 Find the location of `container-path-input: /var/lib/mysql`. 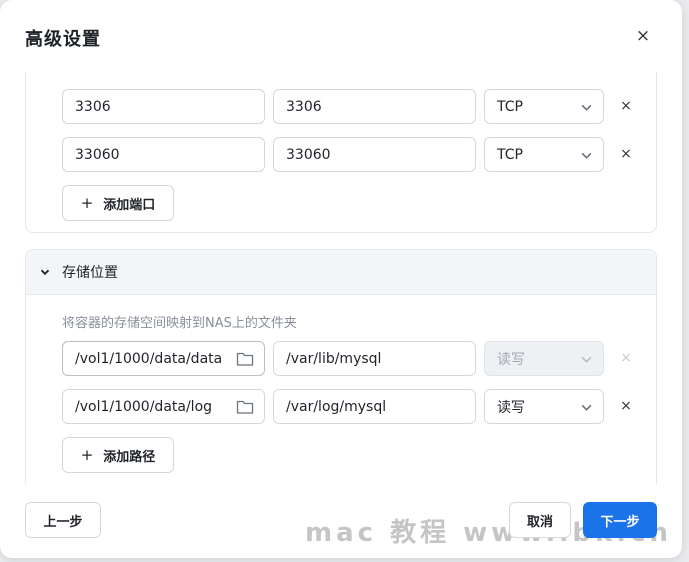

container-path-input: /var/lib/mysql is located at coordinates (374, 358).